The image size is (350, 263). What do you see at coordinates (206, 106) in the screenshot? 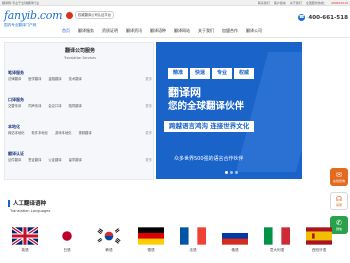
I see `banner-headline-2: 您的全球翻译伙伴` at bounding box center [206, 106].